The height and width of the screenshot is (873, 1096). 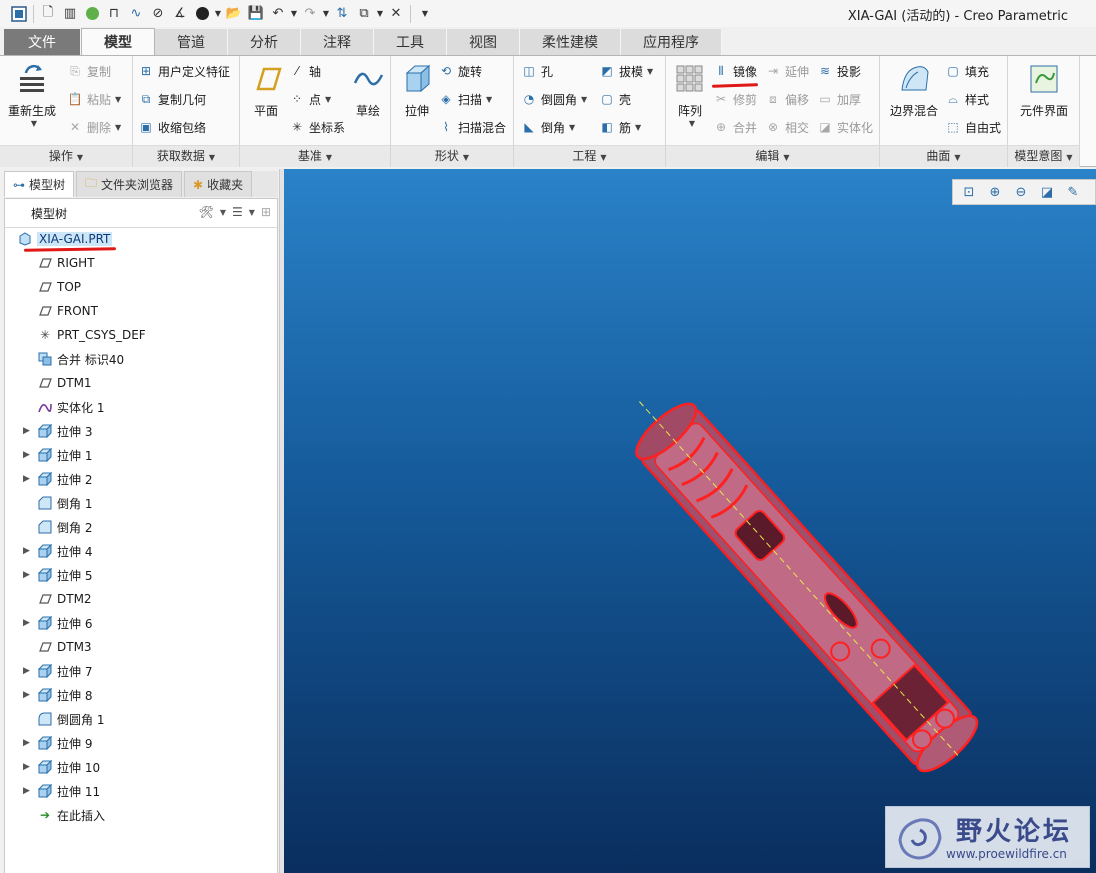 What do you see at coordinates (140, 287) in the screenshot?
I see `tree-item: TOP` at bounding box center [140, 287].